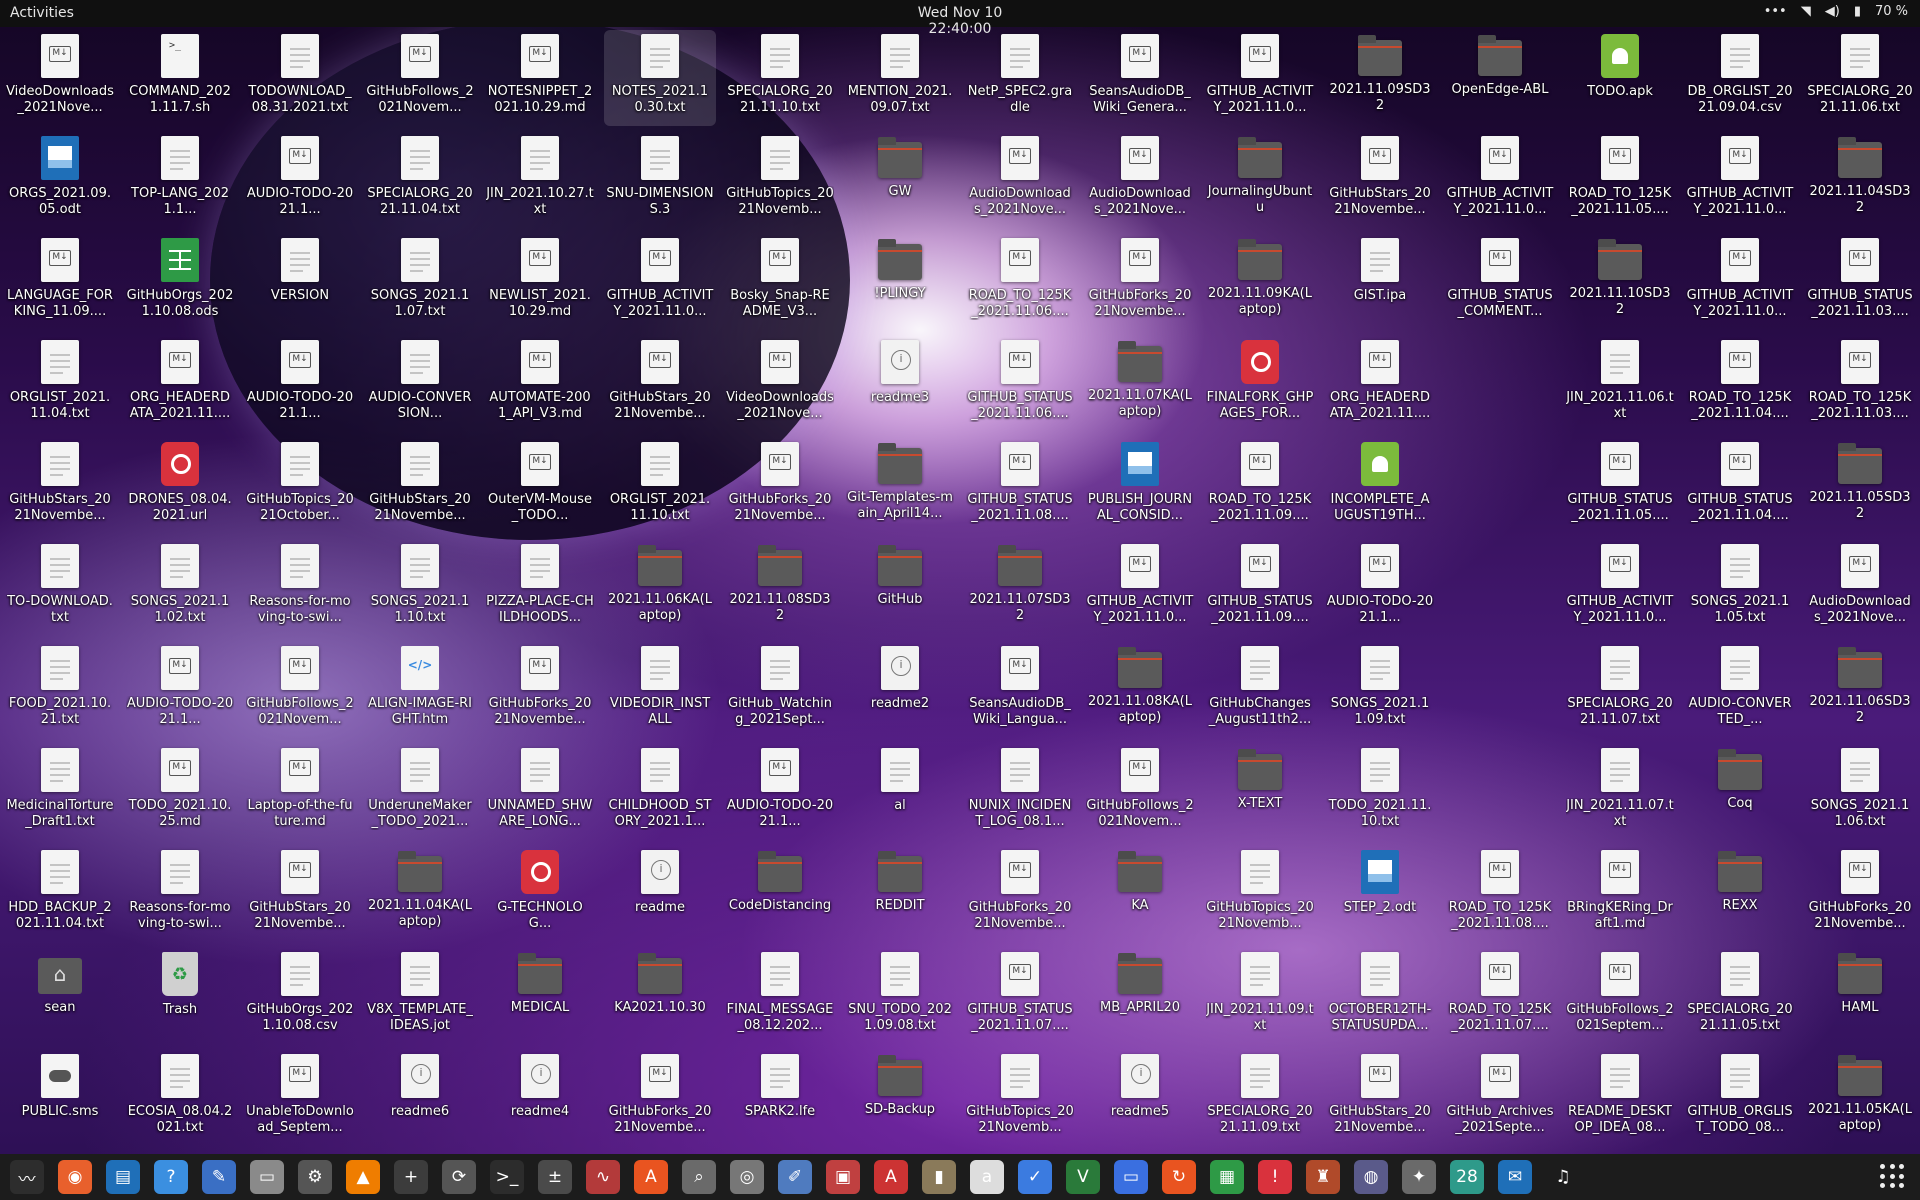 This screenshot has height=1200, width=1920. Describe the element at coordinates (1035, 1177) in the screenshot. I see `tasks-icon: ✓` at that location.